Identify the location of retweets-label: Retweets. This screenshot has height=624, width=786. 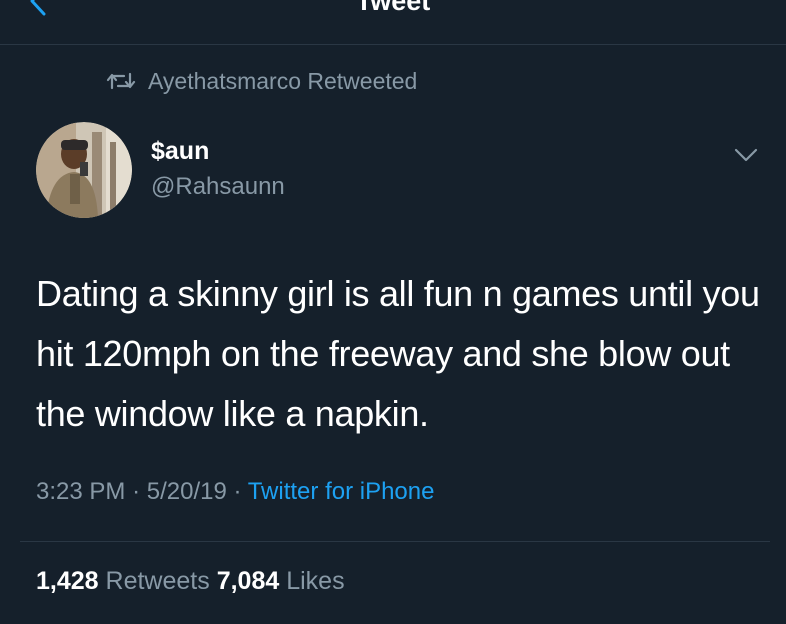
(157, 581).